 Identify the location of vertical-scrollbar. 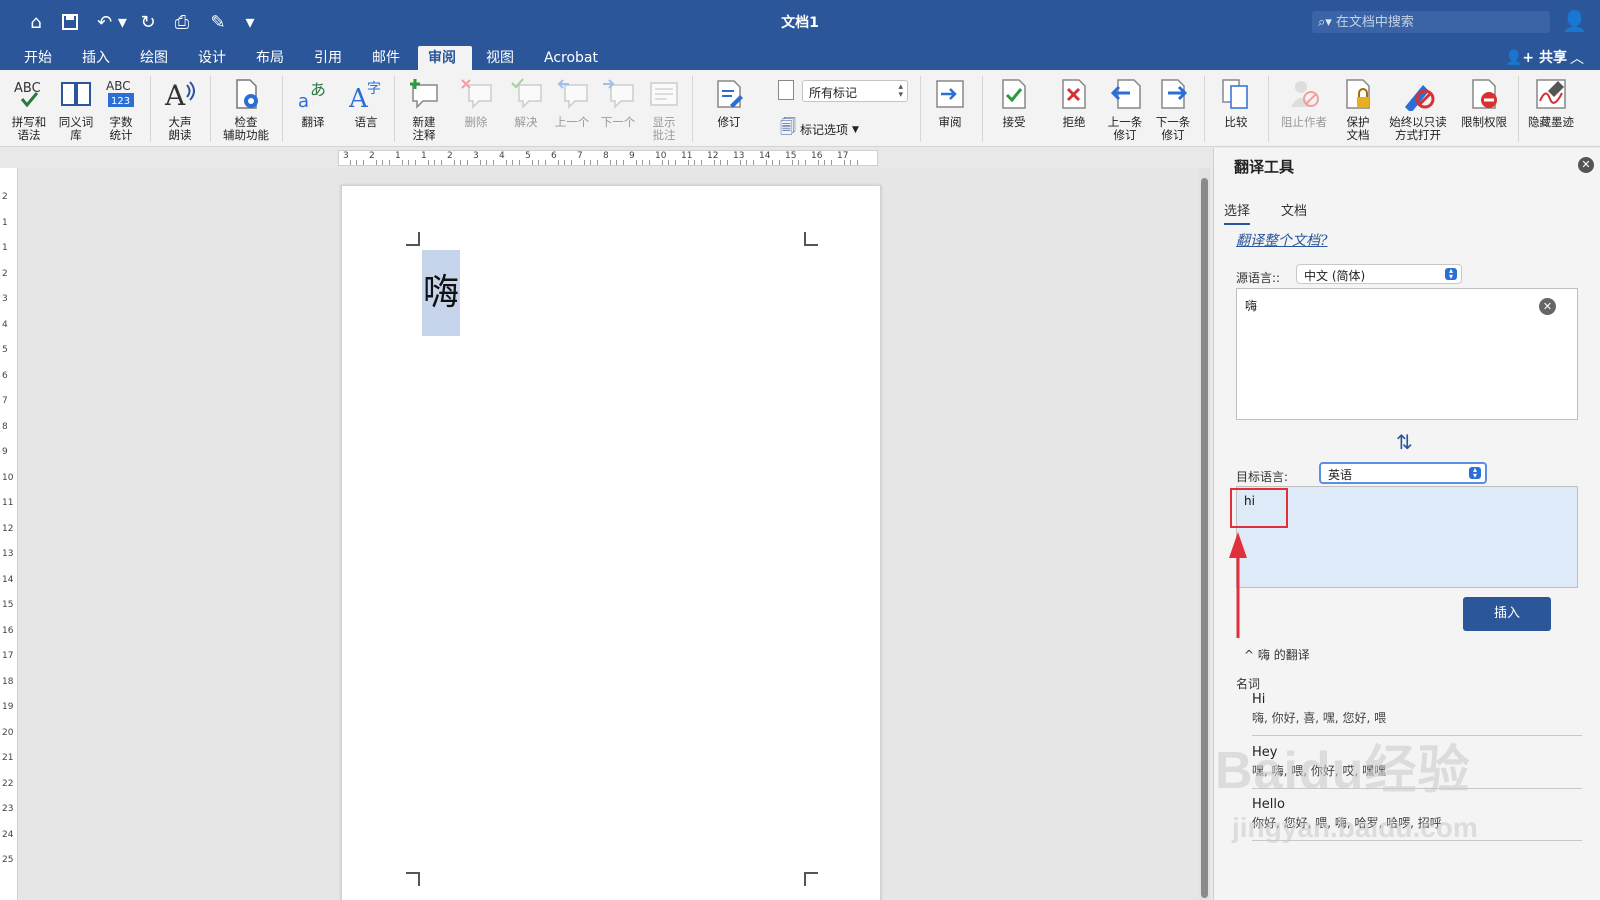
(1204, 534).